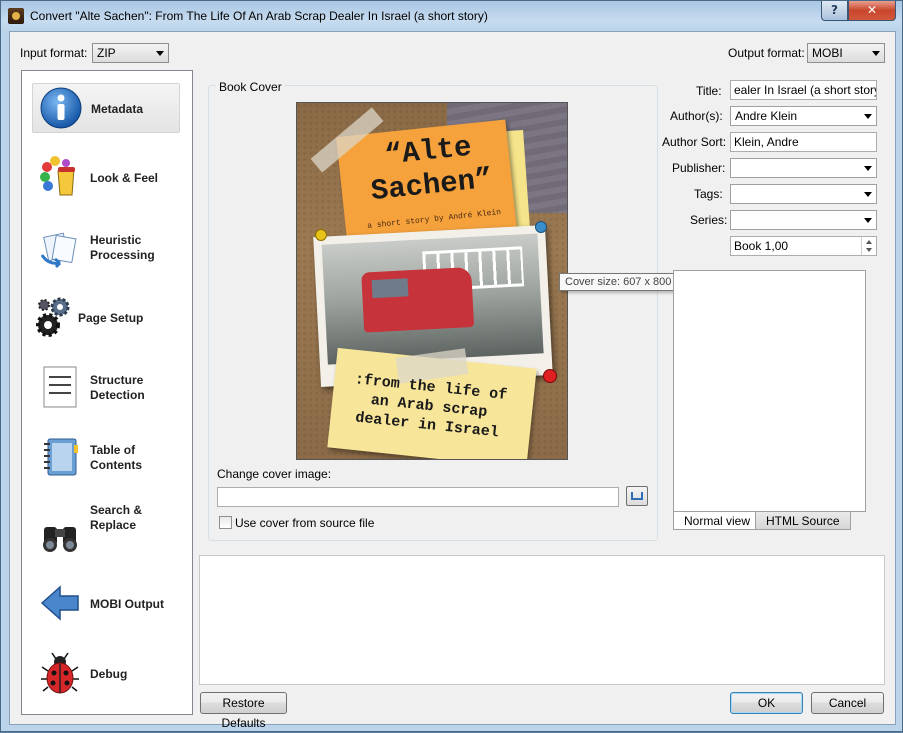 The height and width of the screenshot is (733, 903). Describe the element at coordinates (250, 87) in the screenshot. I see `book-cover-group-title: Book Cover` at that location.